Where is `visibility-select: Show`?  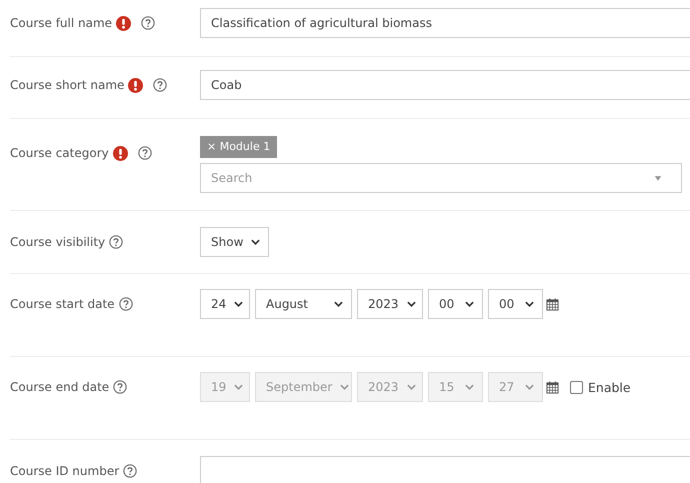
visibility-select: Show is located at coordinates (235, 242).